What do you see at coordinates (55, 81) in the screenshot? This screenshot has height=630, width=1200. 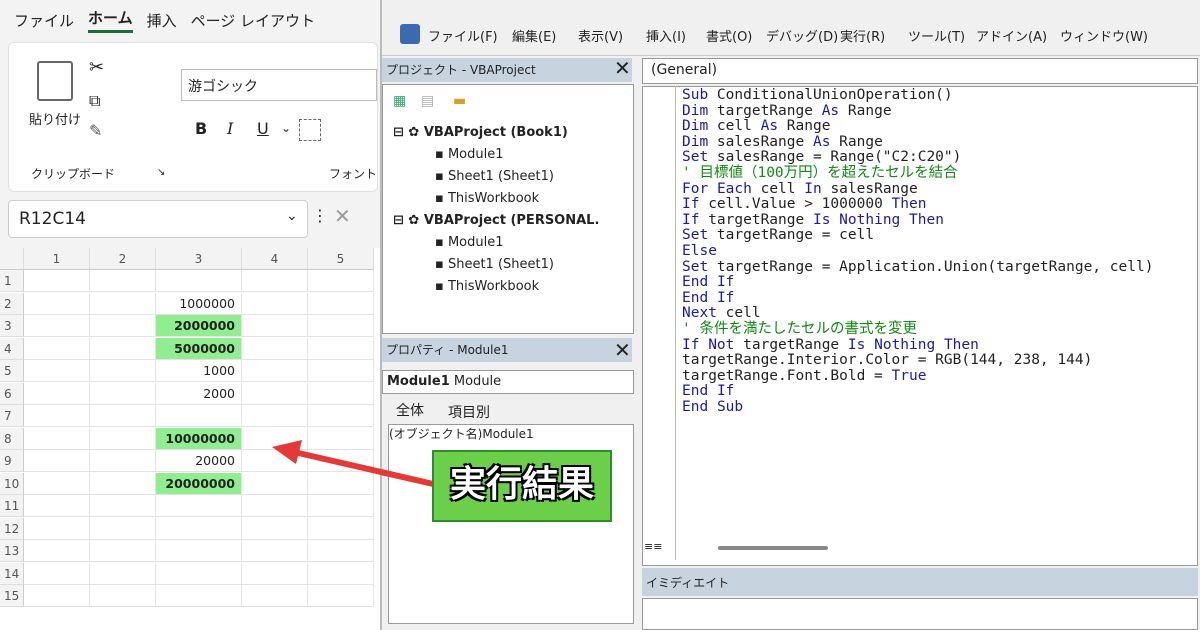 I see `paste-icon` at bounding box center [55, 81].